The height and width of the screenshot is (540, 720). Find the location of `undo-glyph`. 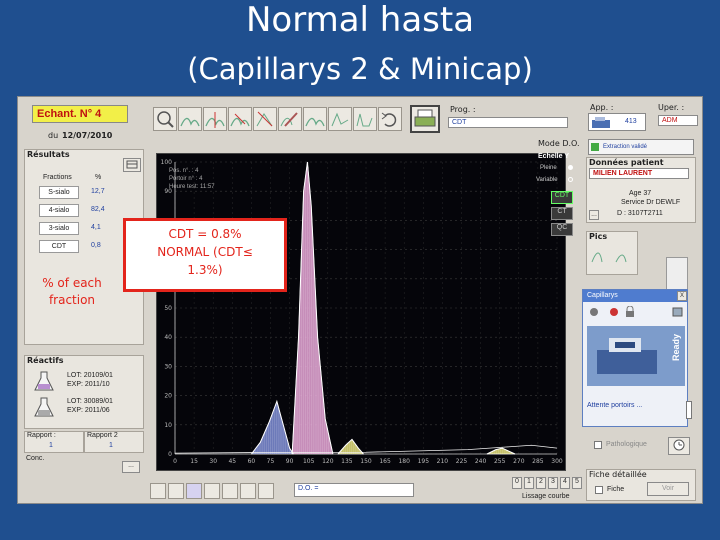

undo-glyph is located at coordinates (389, 119).